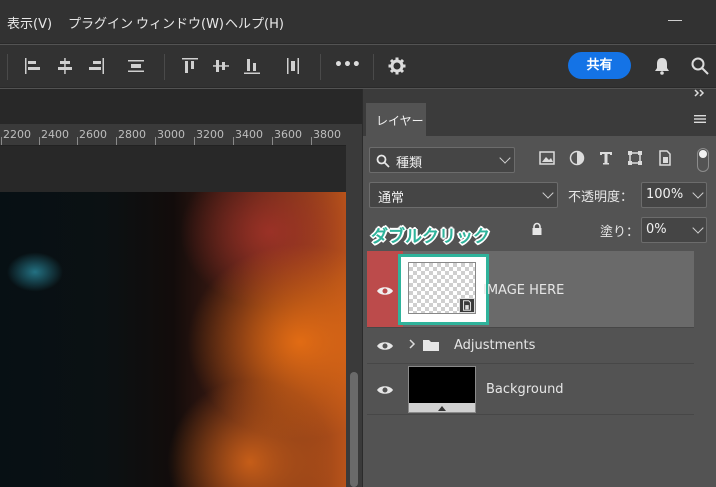  What do you see at coordinates (180, 22) in the screenshot?
I see `menu-window: ウィンドウ(W)` at bounding box center [180, 22].